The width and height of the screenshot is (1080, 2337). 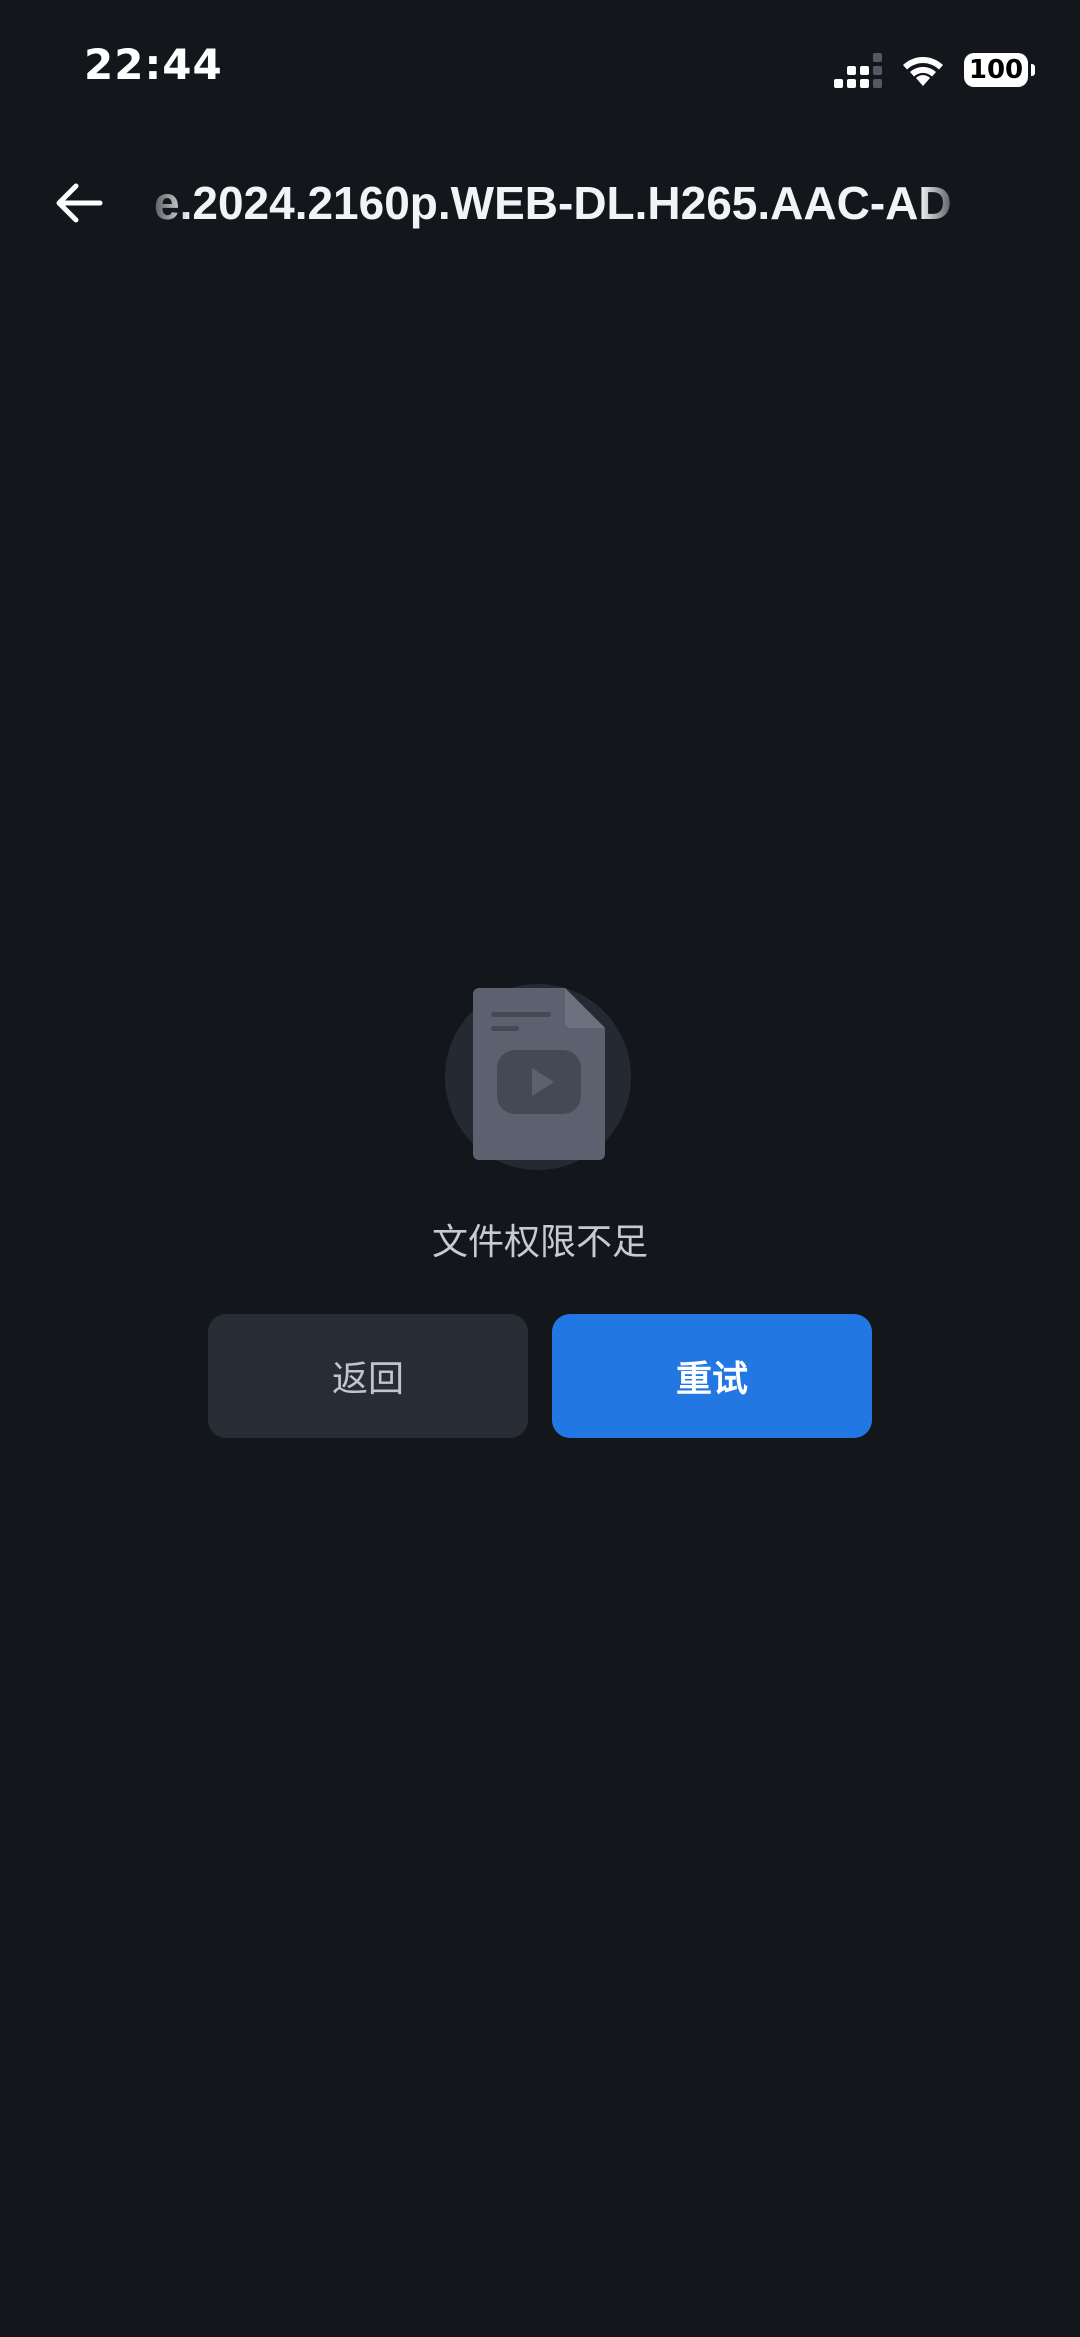 I want to click on arrow-left-icon, so click(x=79, y=203).